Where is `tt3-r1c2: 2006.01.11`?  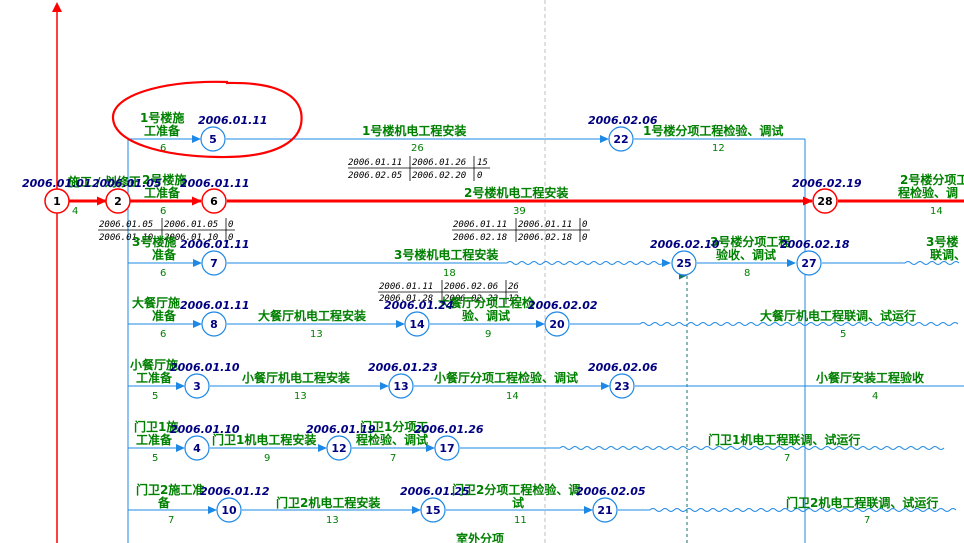
tt3-r1c2: 2006.01.11 is located at coordinates (545, 225).